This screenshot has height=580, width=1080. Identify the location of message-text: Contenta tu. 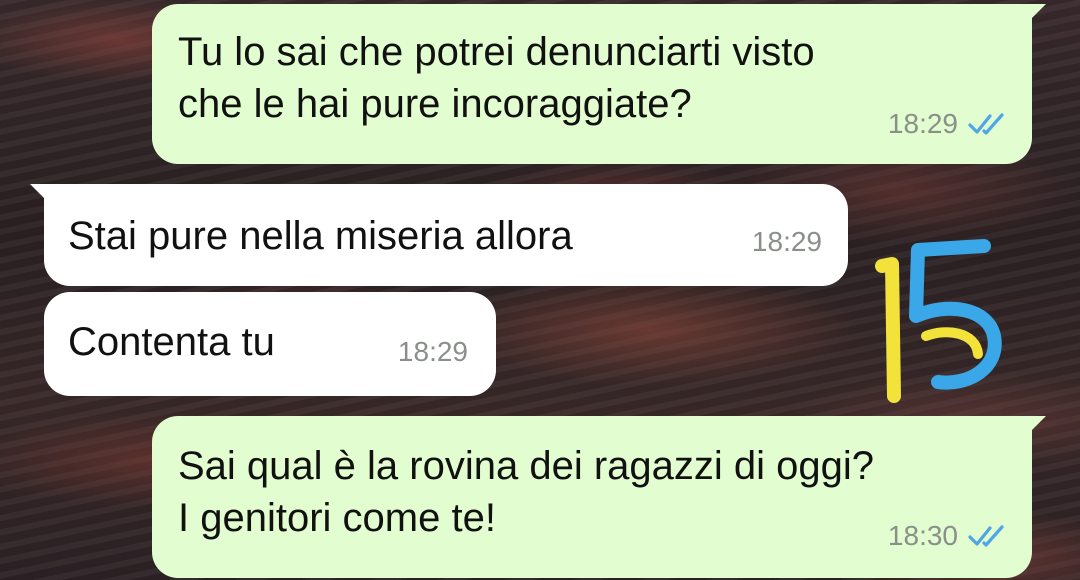
(171, 342).